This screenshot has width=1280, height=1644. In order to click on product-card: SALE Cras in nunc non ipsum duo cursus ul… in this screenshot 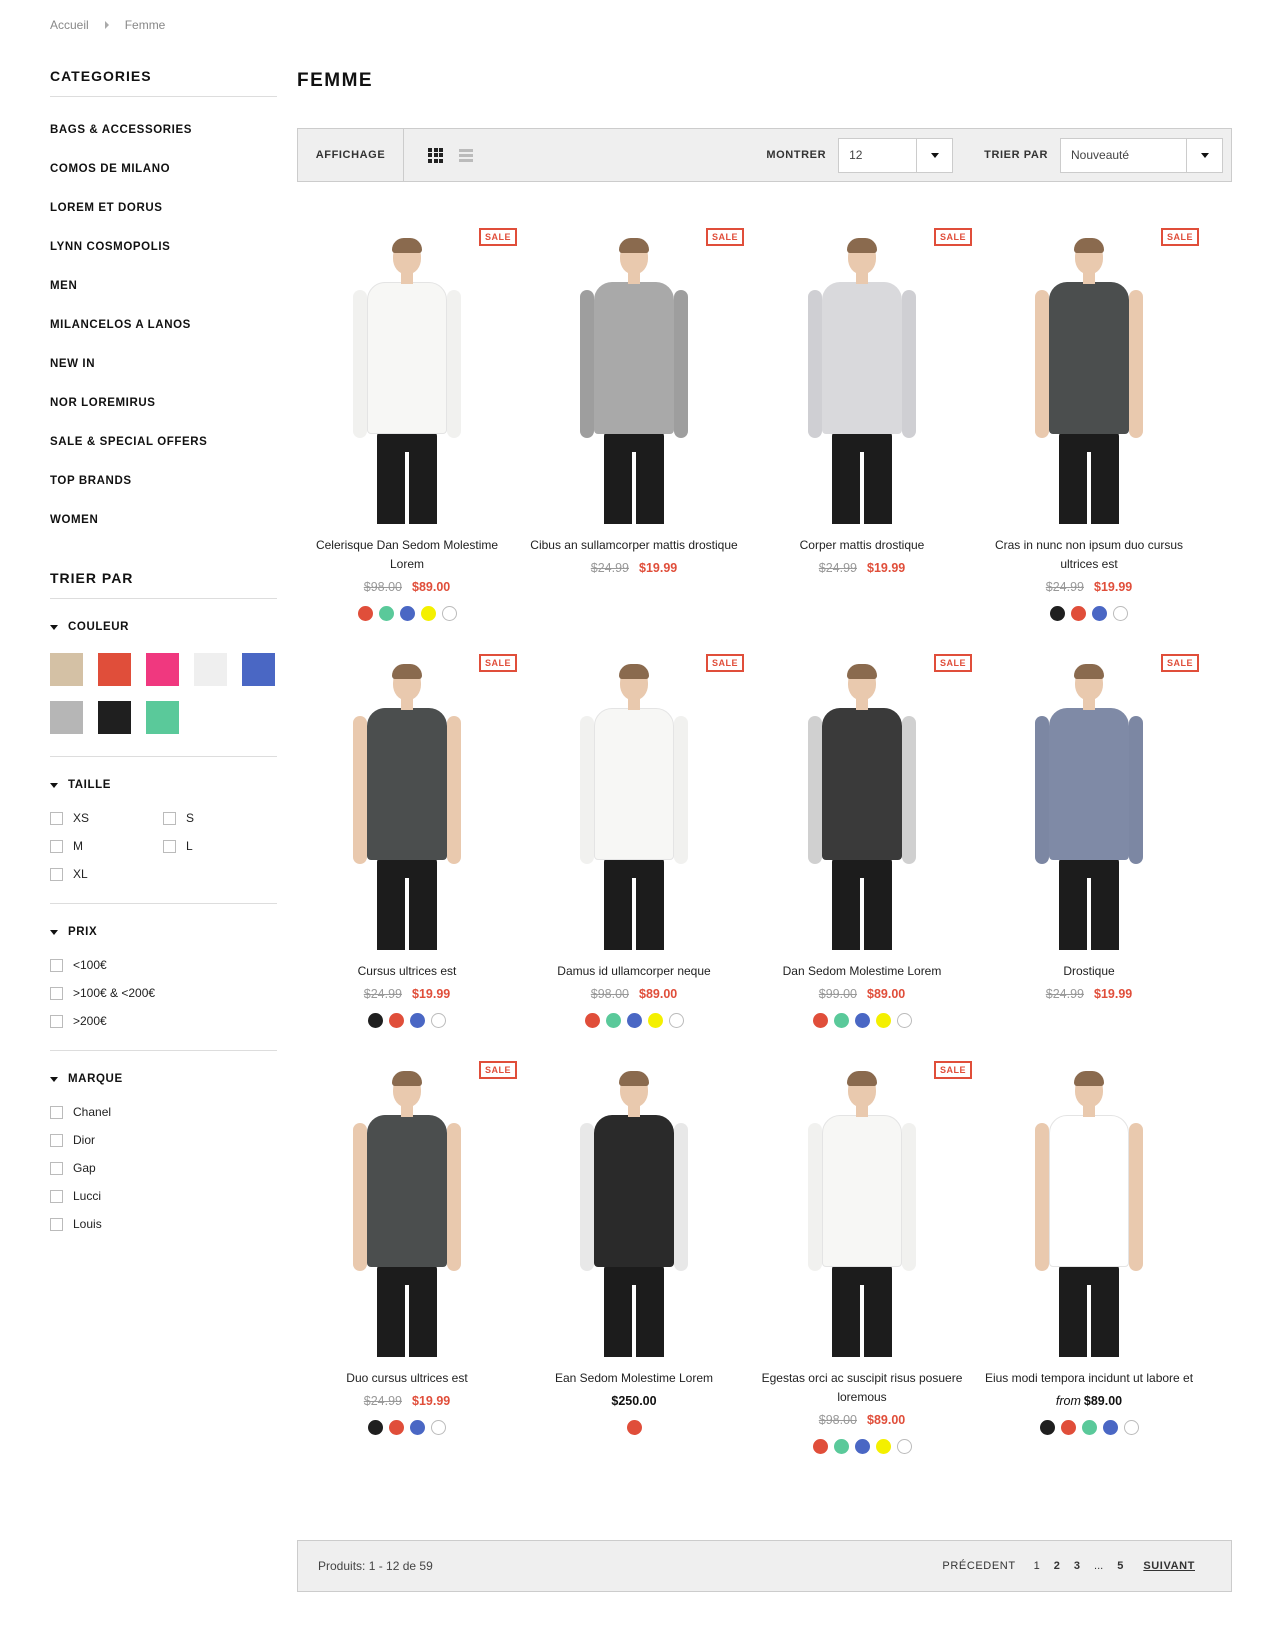, I will do `click(1089, 424)`.